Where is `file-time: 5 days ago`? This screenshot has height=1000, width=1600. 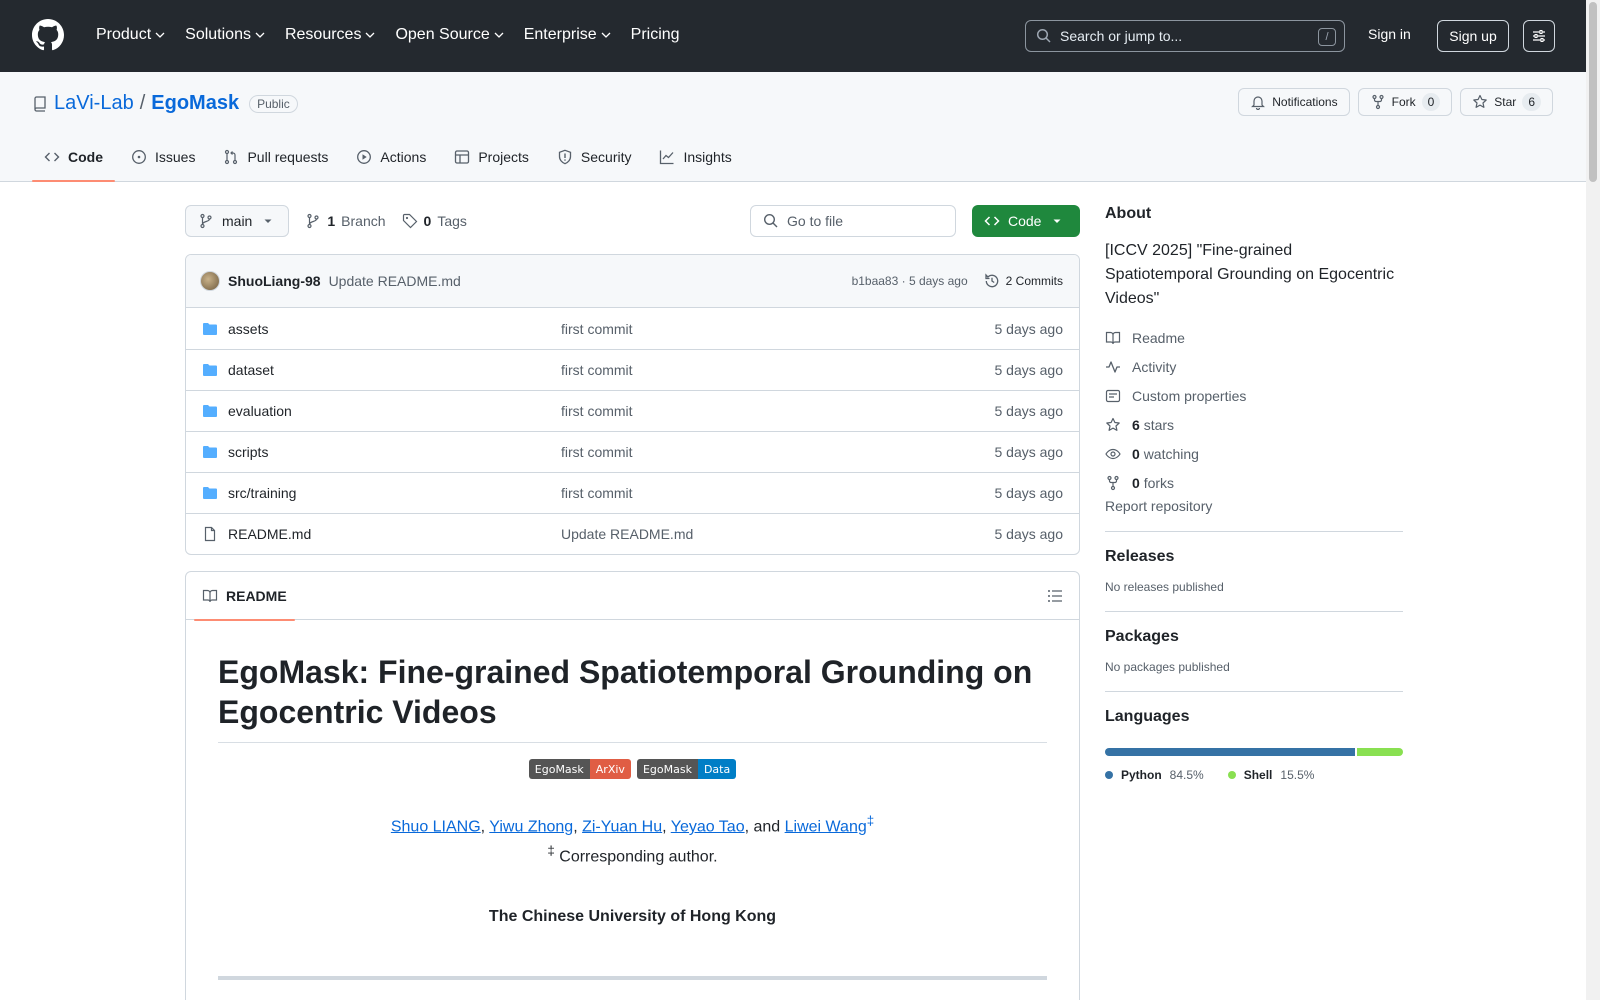 file-time: 5 days ago is located at coordinates (1029, 452).